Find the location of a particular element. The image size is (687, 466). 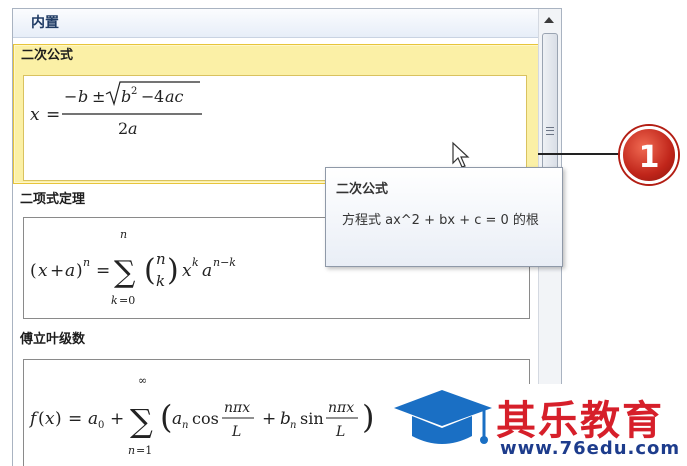

tooltip-description: 方程式 ax^2 + bx + c = 0 的根 is located at coordinates (440, 220).